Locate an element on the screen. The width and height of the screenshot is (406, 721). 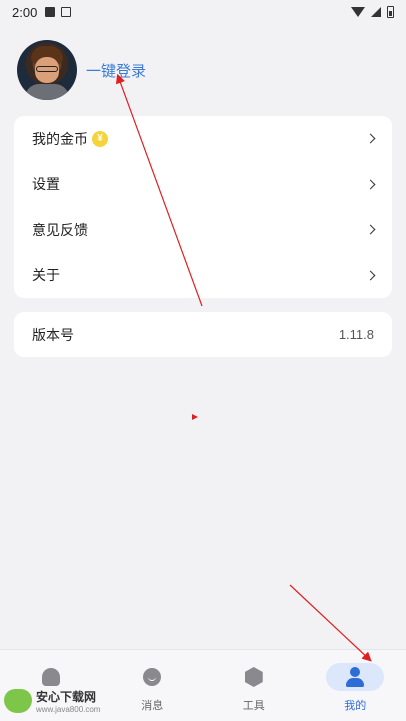
status-right is located at coordinates (372, 12).